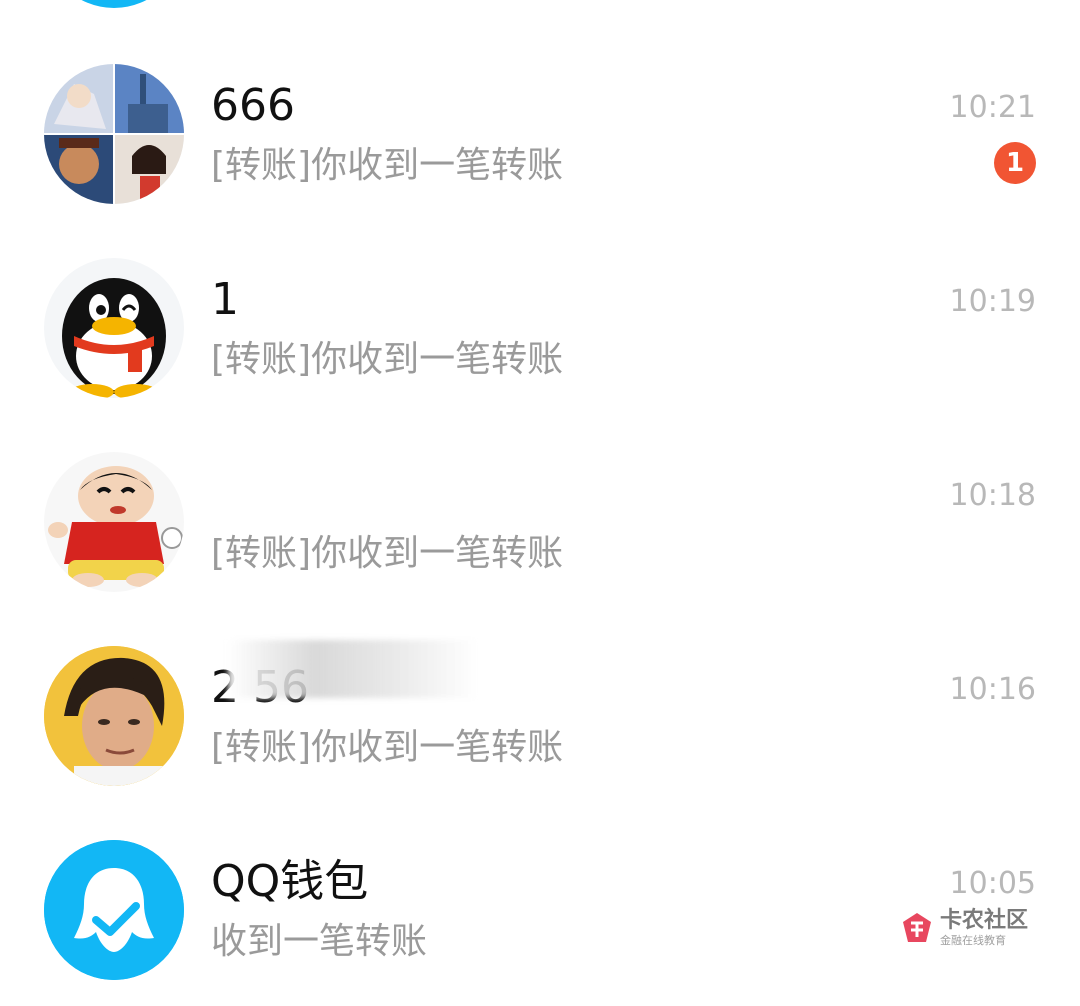 The image size is (1080, 1006). I want to click on conversation-name: 666, so click(253, 105).